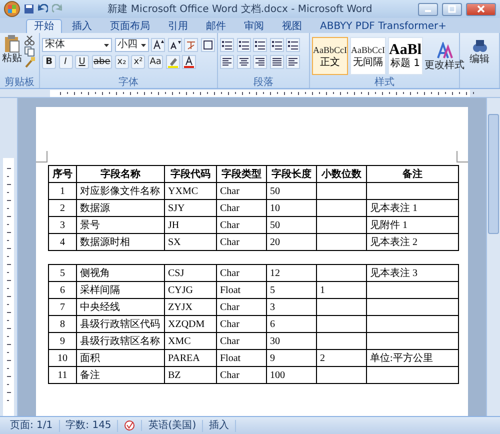 The height and width of the screenshot is (434, 500). Describe the element at coordinates (412, 273) in the screenshot. I see `table-cell: 见本表注 3` at that location.